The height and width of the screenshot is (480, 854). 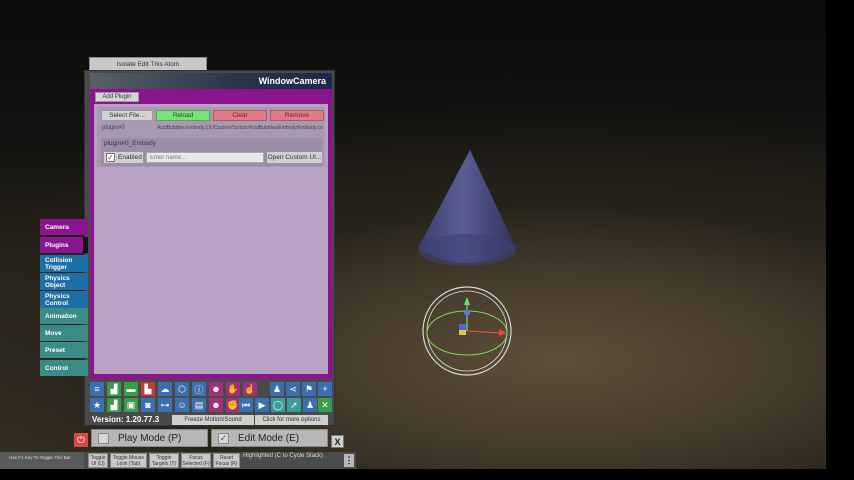 What do you see at coordinates (199, 405) in the screenshot?
I see `document-icon: ▤` at bounding box center [199, 405].